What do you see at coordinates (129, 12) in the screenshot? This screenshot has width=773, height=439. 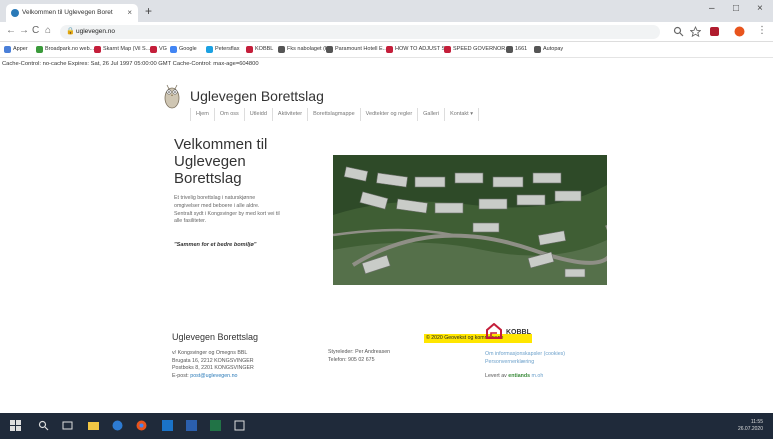 I see `tab-close-icon: ×` at bounding box center [129, 12].